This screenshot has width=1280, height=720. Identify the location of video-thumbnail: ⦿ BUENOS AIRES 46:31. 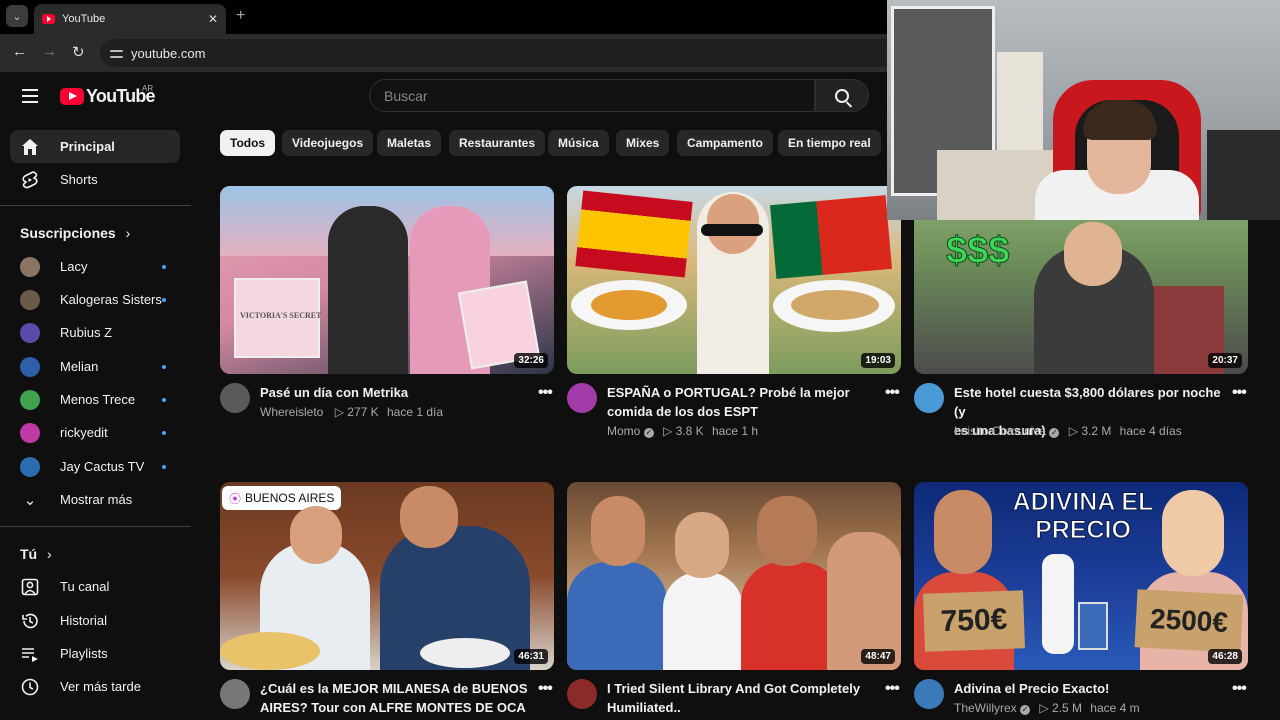
(387, 576).